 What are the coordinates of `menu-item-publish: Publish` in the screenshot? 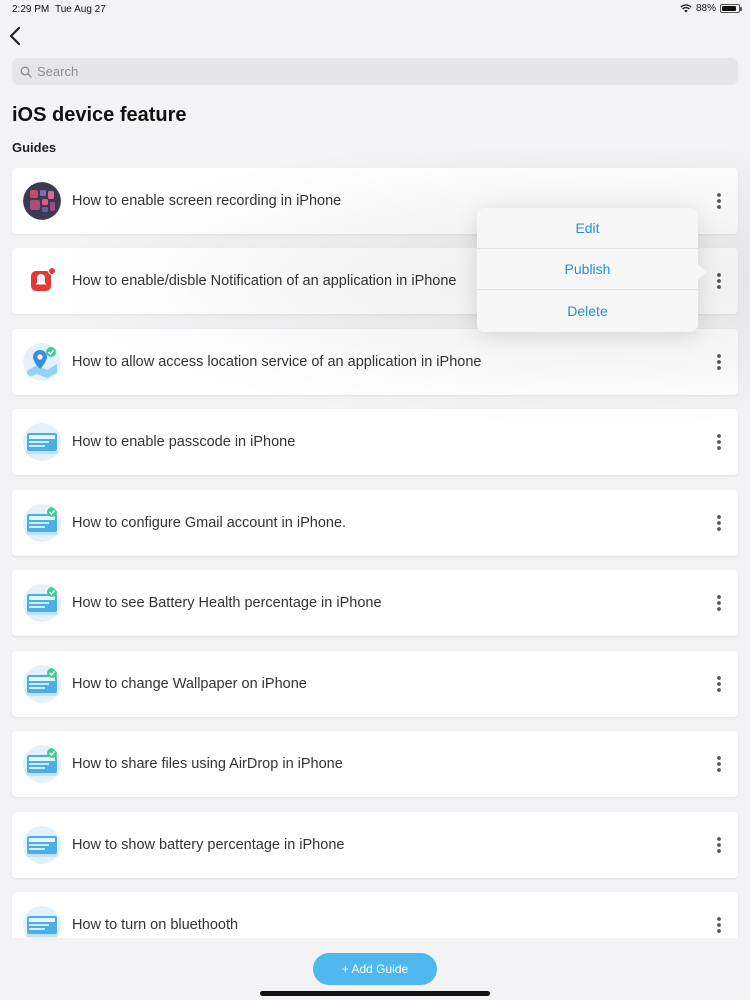 It's located at (587, 269).